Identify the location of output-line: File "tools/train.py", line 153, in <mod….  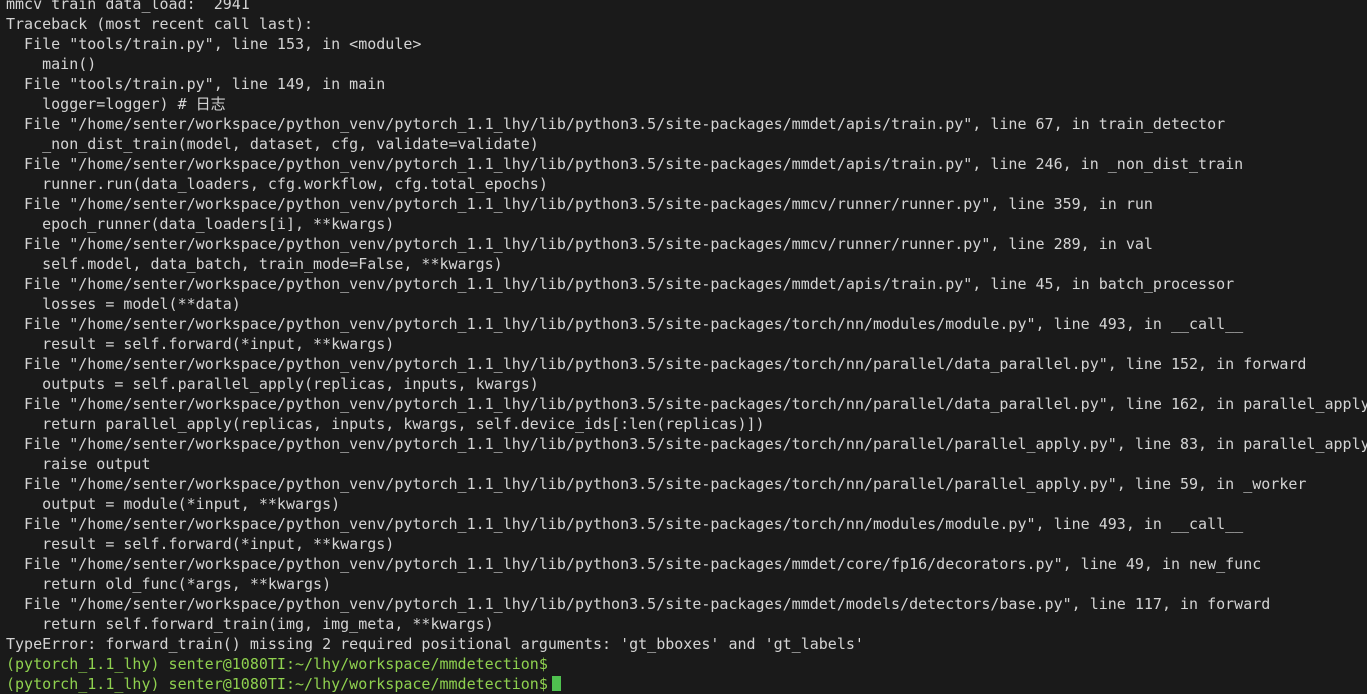
(214, 44).